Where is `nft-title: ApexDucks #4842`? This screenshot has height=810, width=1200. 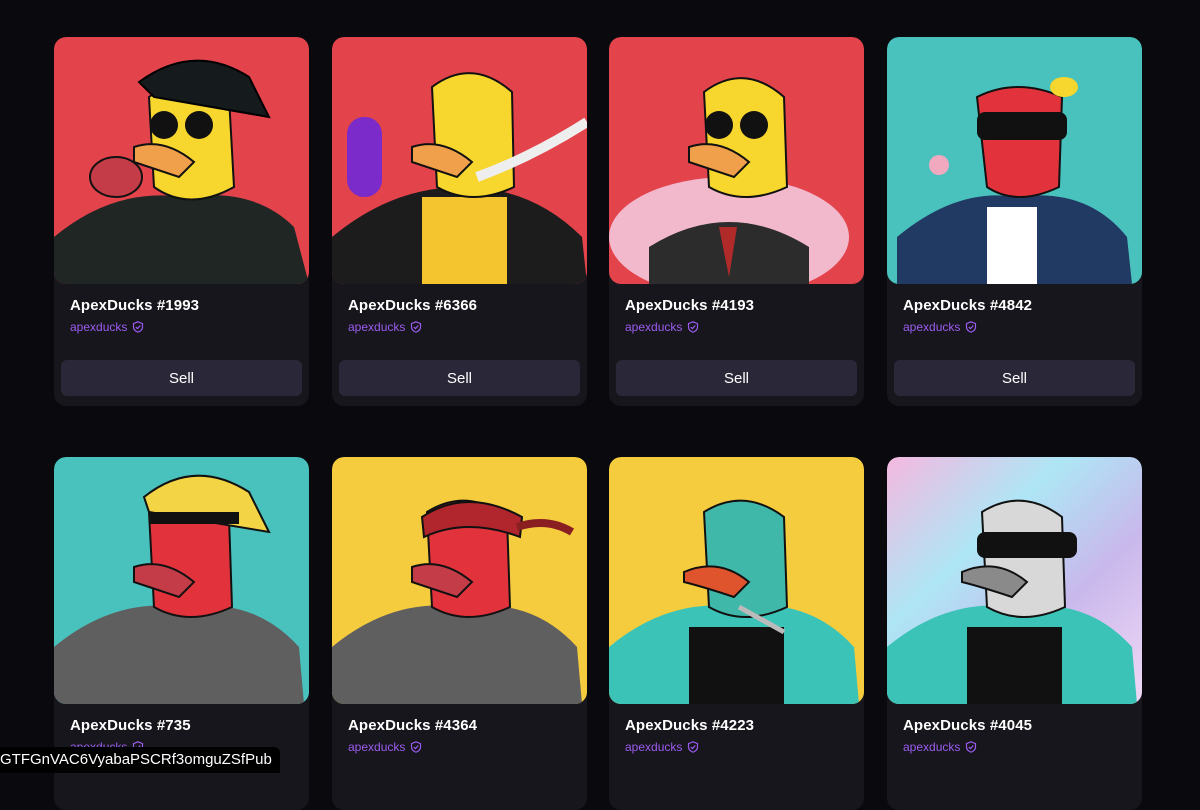
nft-title: ApexDucks #4842 is located at coordinates (967, 305).